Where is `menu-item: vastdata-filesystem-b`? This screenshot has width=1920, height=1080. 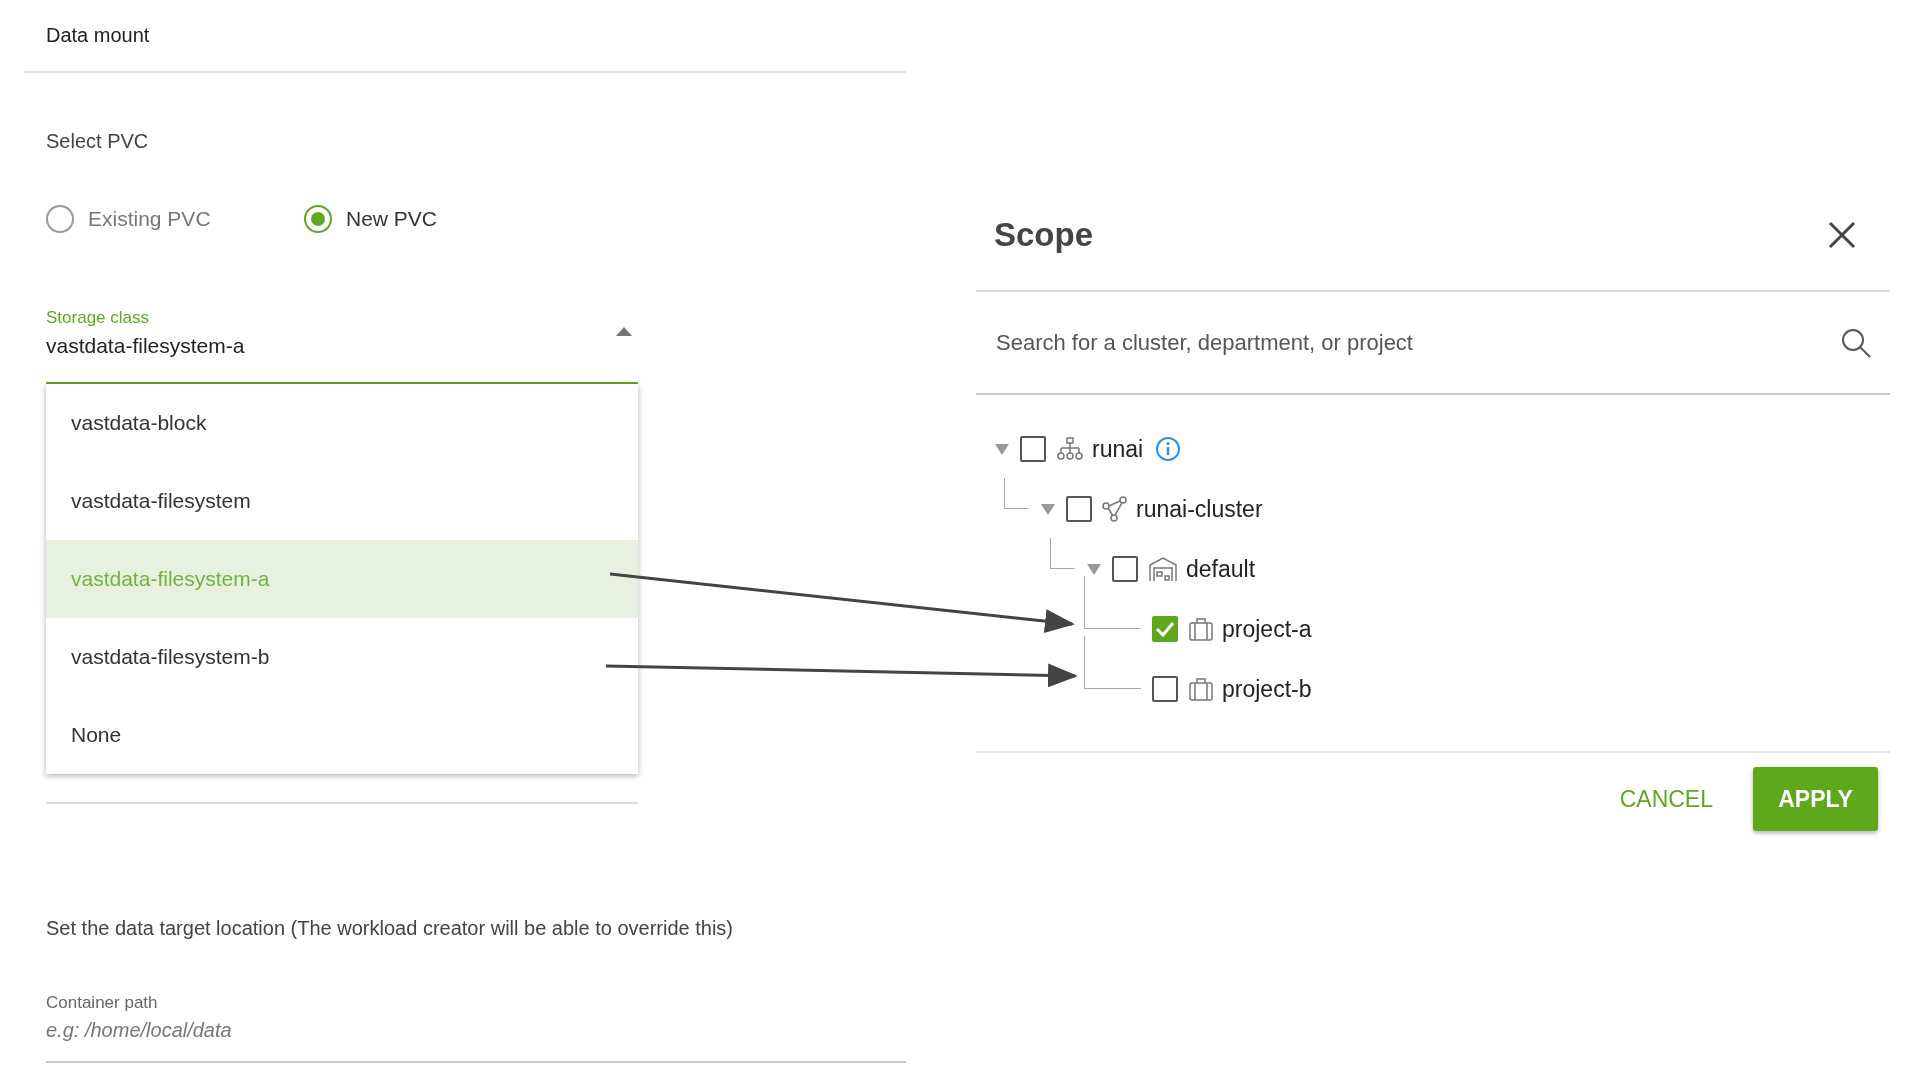 menu-item: vastdata-filesystem-b is located at coordinates (342, 657).